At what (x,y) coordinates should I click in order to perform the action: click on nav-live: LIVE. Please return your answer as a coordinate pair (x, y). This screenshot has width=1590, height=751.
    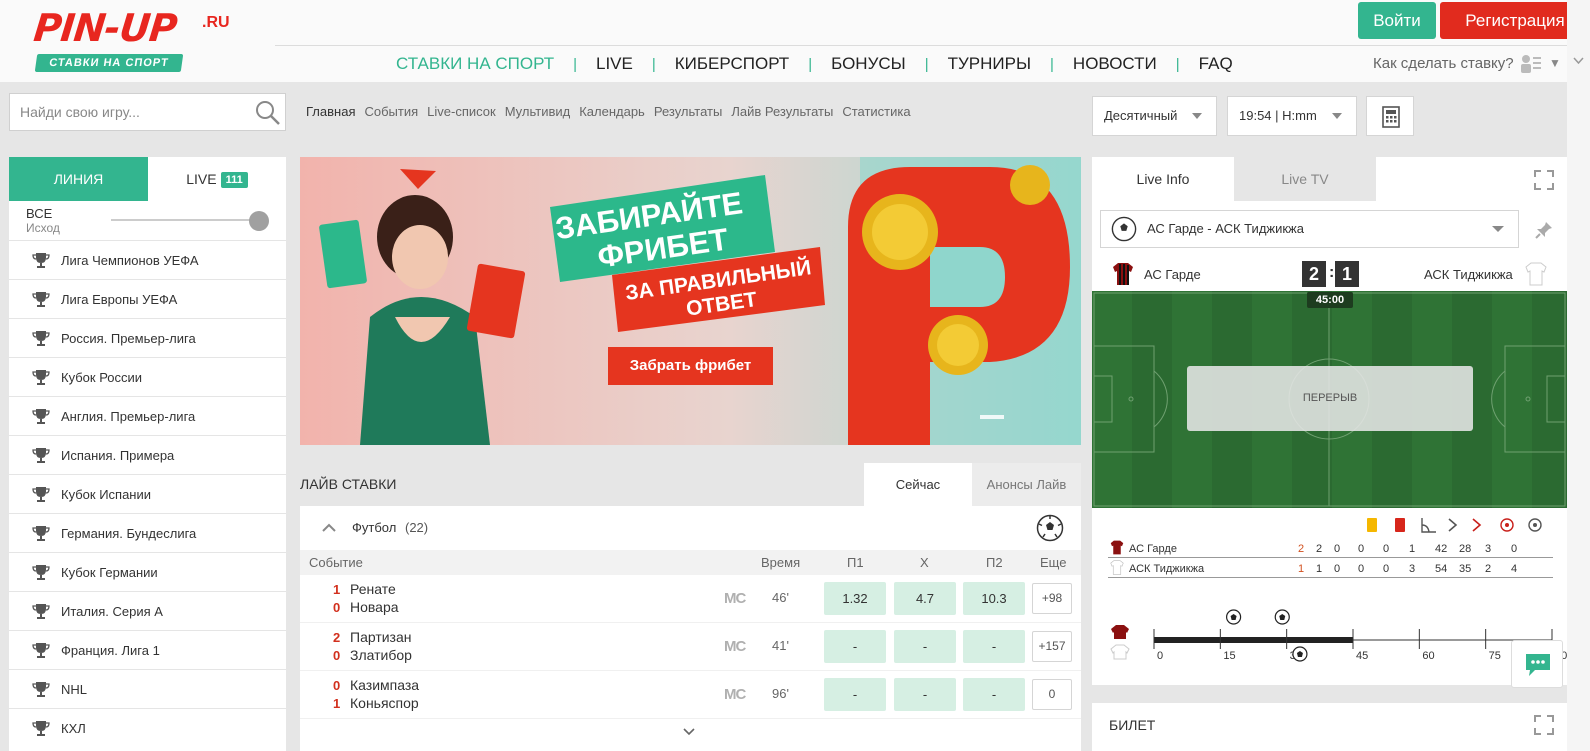
    Looking at the image, I should click on (614, 64).